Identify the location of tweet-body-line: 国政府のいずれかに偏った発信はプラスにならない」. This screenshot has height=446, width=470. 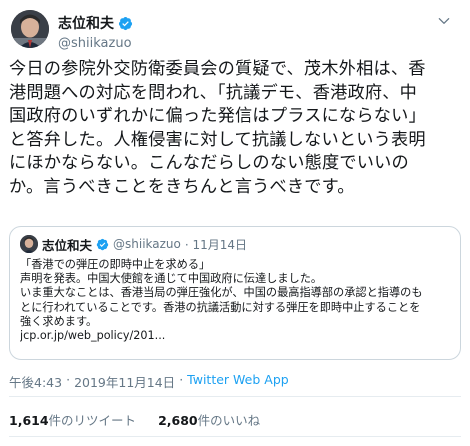
(217, 116).